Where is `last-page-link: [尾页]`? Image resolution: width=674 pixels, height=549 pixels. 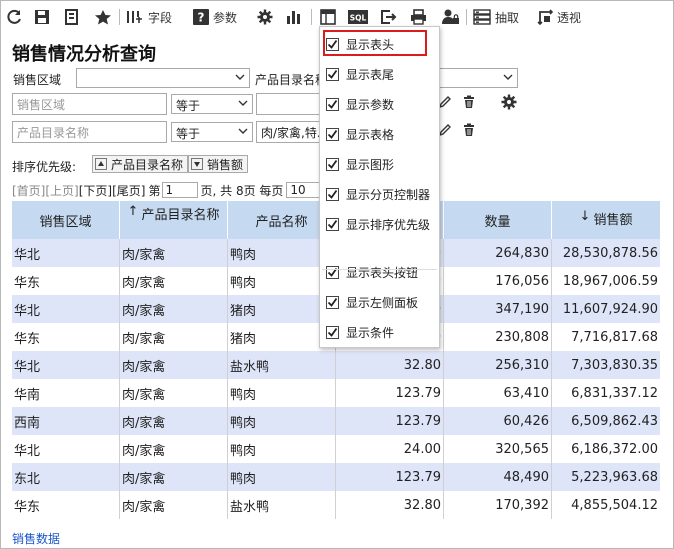 last-page-link: [尾页] is located at coordinates (128, 190).